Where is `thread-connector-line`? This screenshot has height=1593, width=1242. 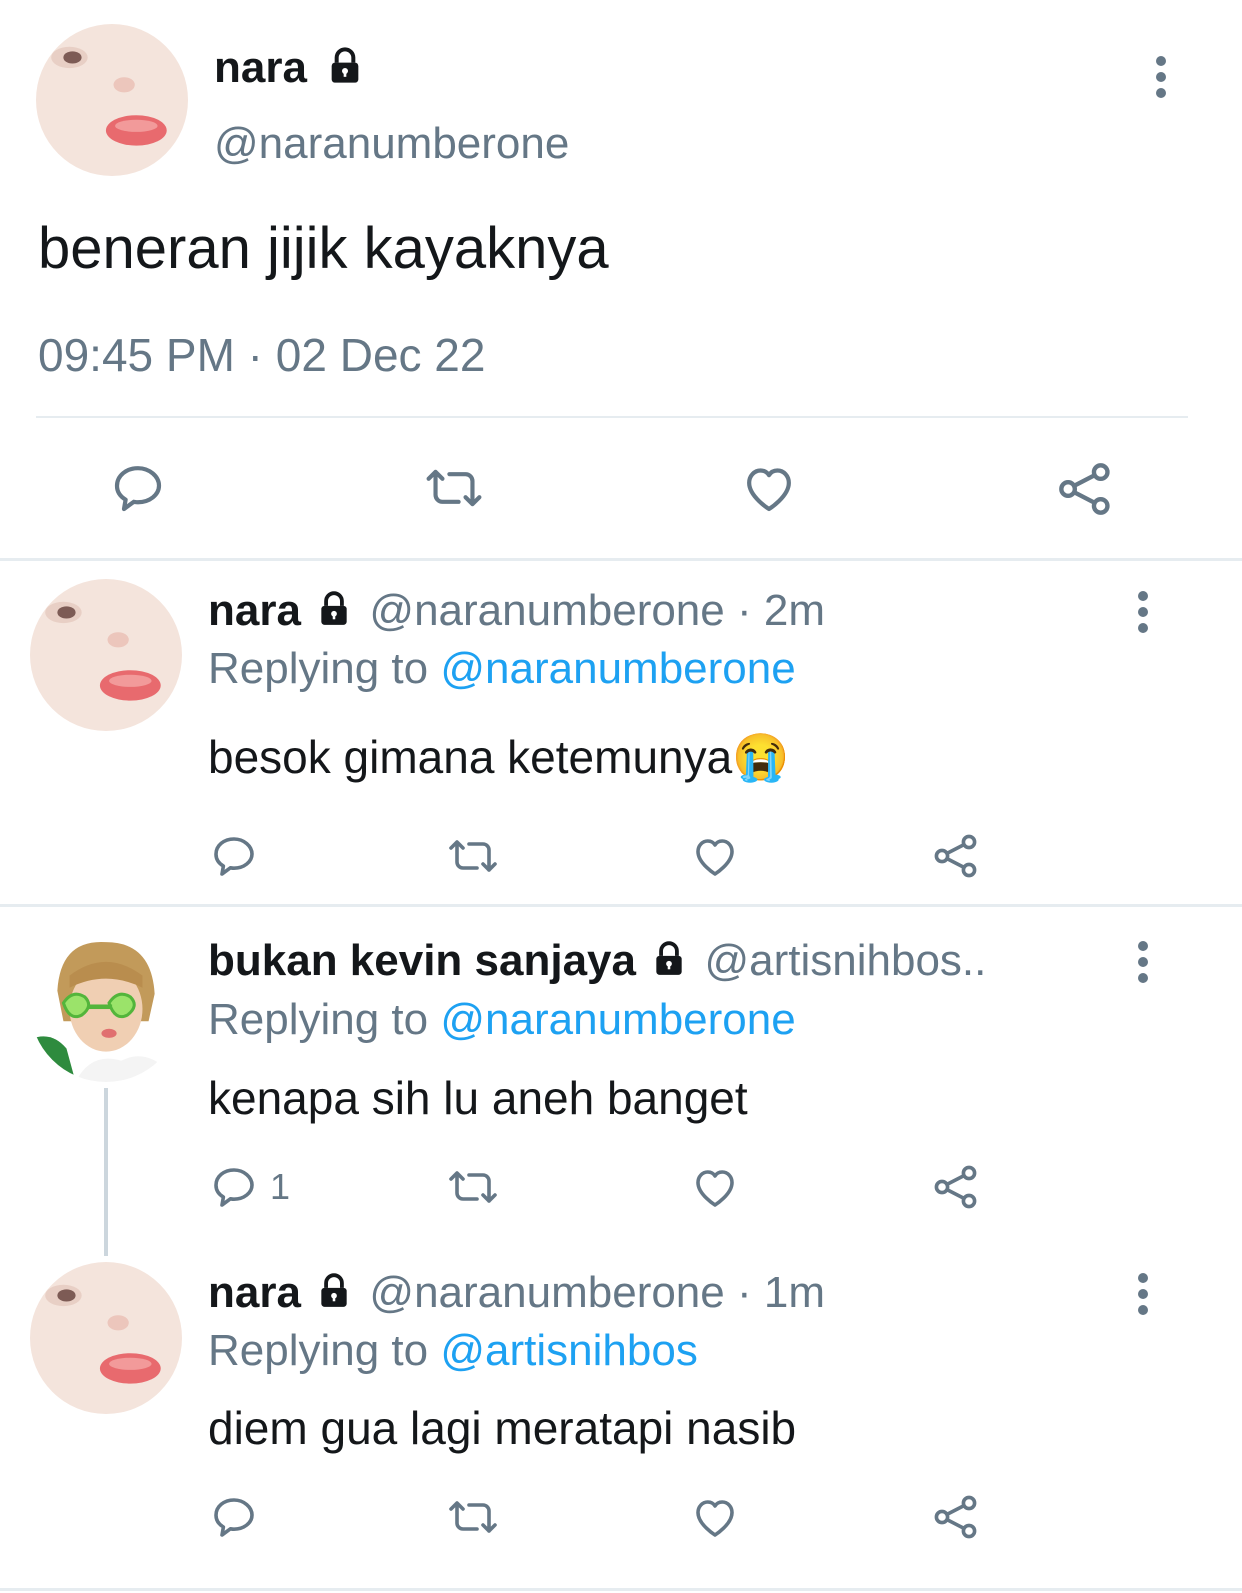
thread-connector-line is located at coordinates (106, 1172).